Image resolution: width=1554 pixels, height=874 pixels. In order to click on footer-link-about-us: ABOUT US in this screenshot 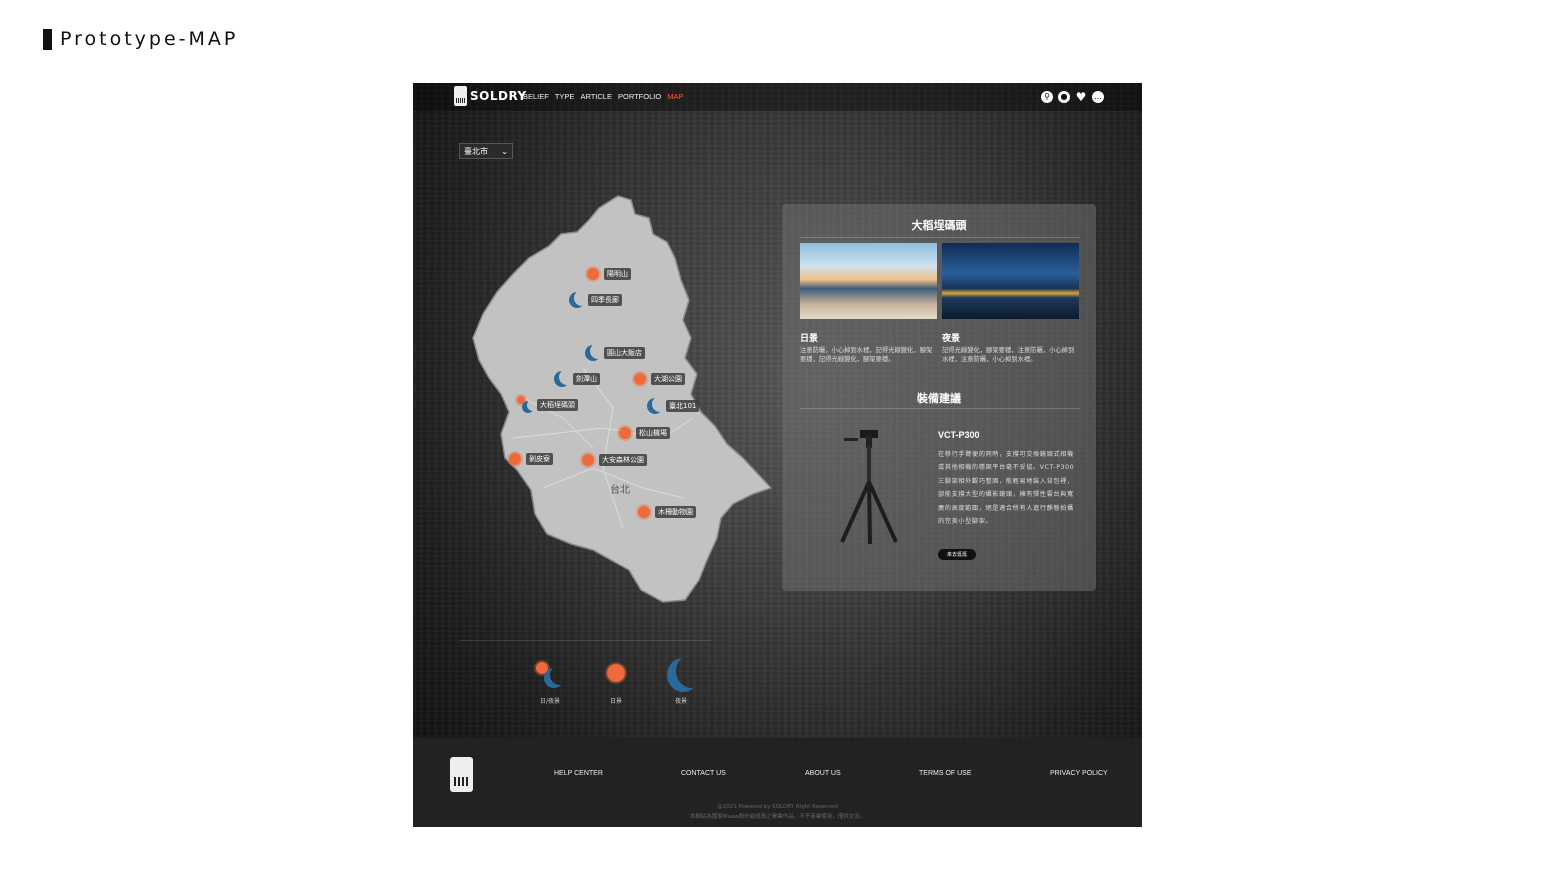, I will do `click(823, 773)`.